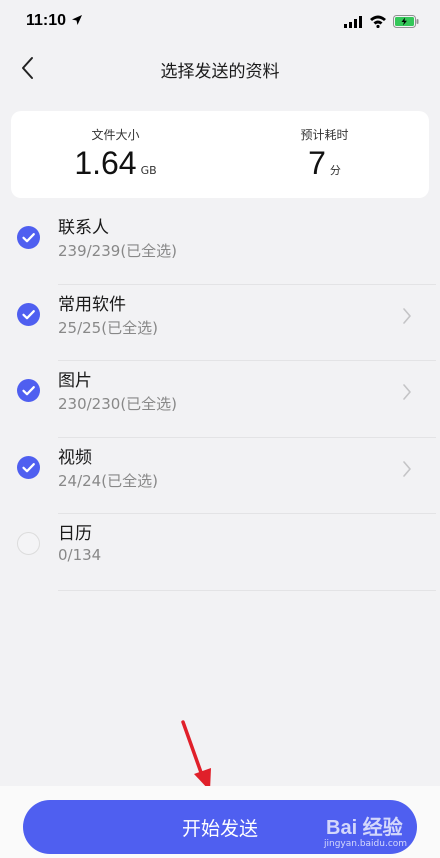  I want to click on list-item-photos: 图片 230/230(已全选), so click(220, 399).